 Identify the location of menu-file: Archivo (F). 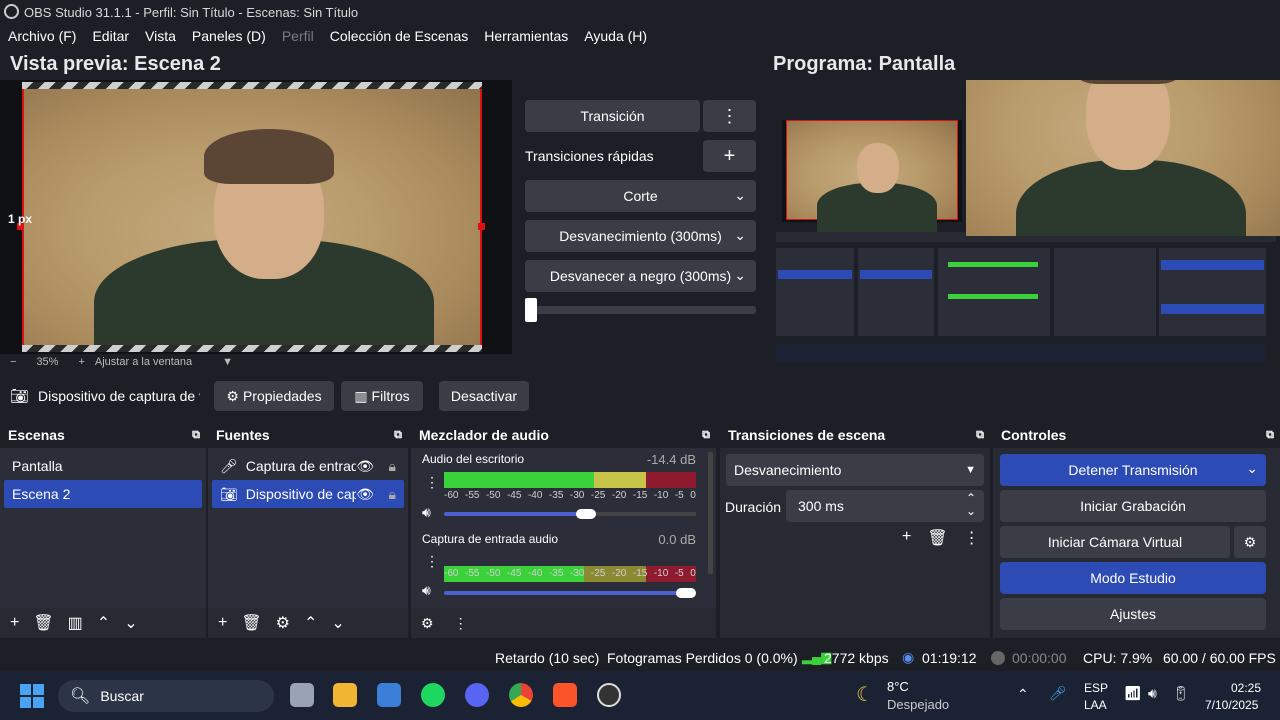
(42, 36).